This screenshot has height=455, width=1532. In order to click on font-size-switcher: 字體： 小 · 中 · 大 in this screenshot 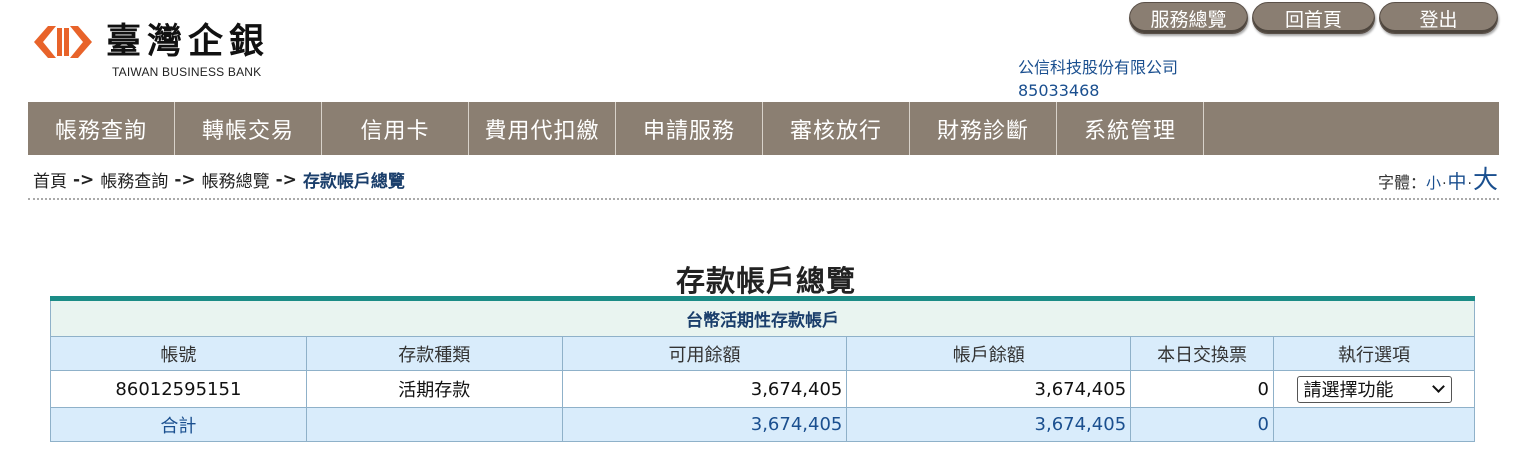, I will do `click(1438, 178)`.